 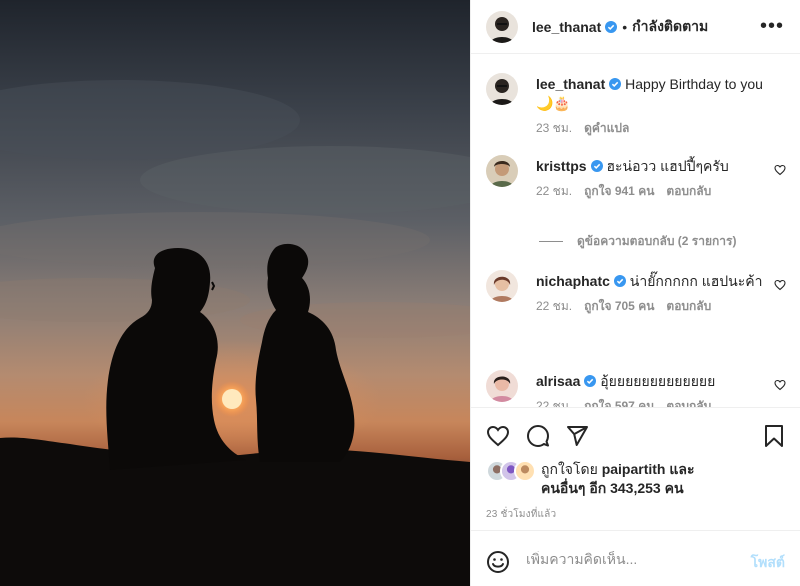 I want to click on send-icon, so click(x=577, y=436).